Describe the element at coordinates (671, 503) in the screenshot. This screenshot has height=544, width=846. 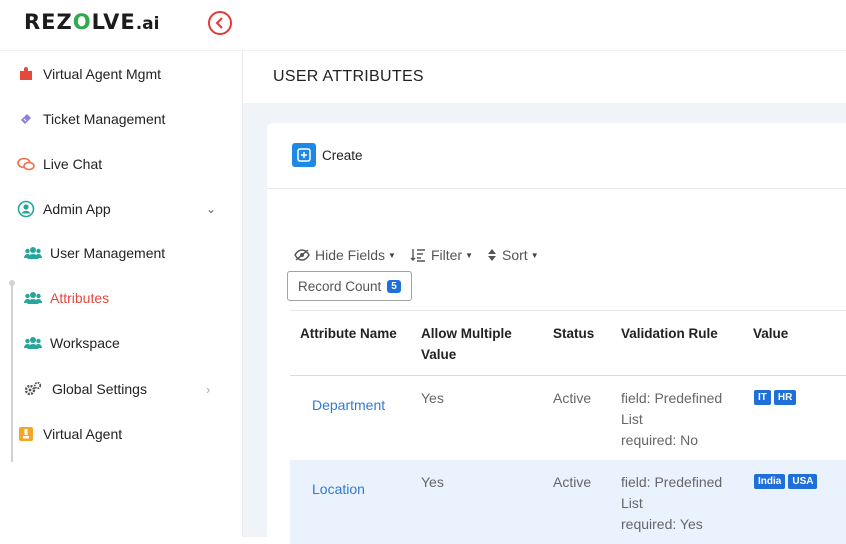
I see `validation-rule-cell: field: Predefined List required: Yes` at that location.